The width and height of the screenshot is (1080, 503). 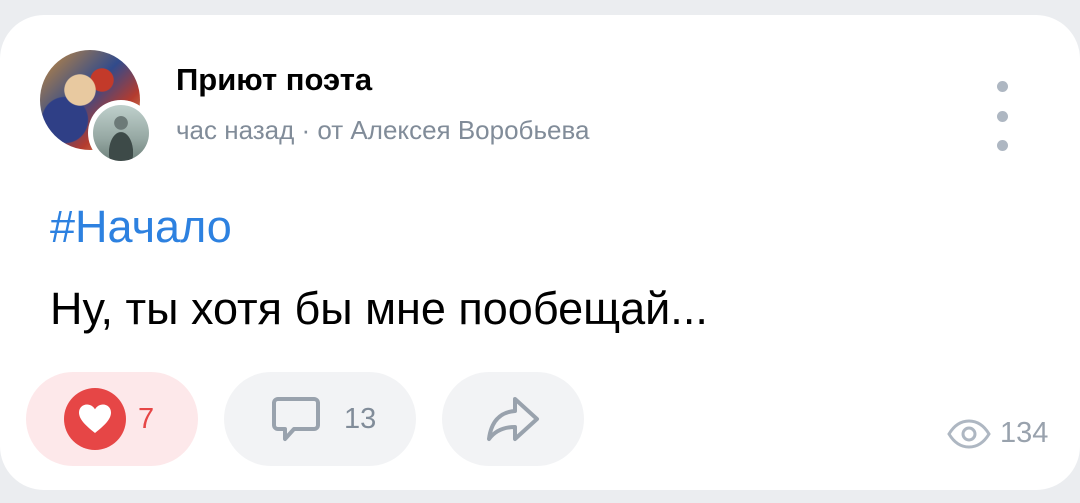 I want to click on more-options-button, so click(x=1002, y=116).